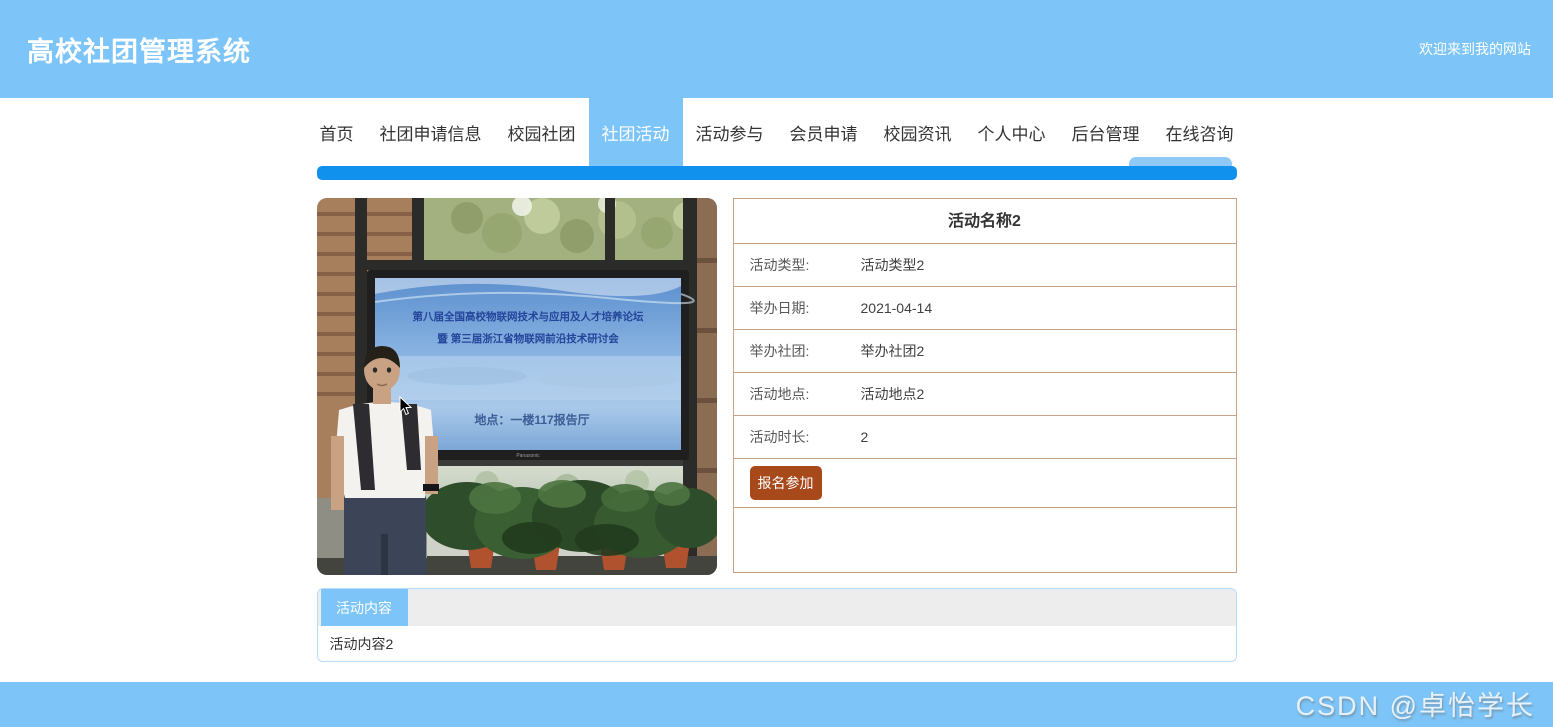 The width and height of the screenshot is (1553, 727). Describe the element at coordinates (864, 437) in the screenshot. I see `field-value: 2` at that location.